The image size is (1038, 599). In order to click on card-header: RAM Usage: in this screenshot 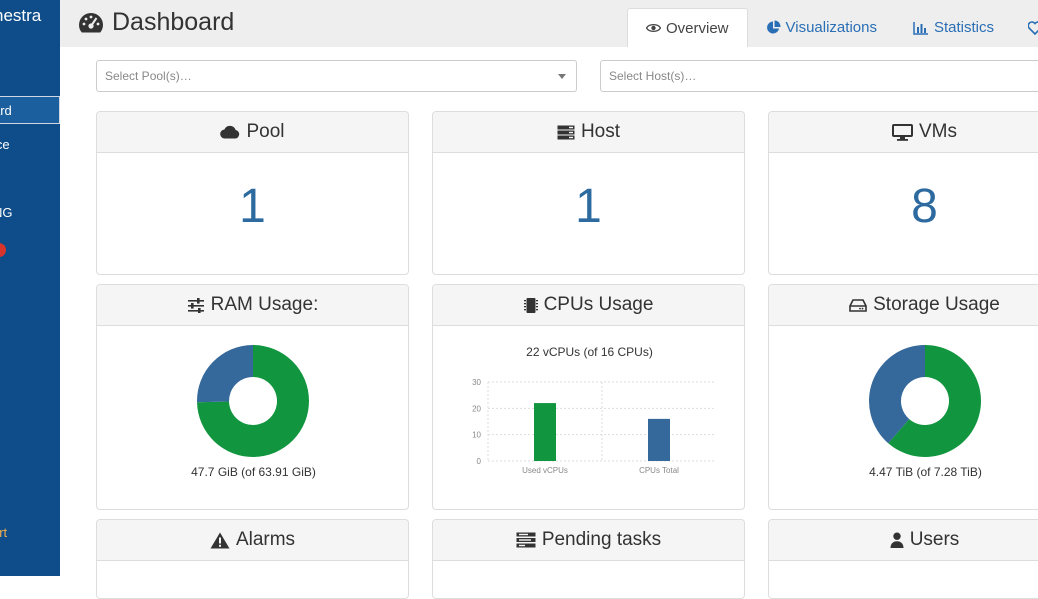, I will do `click(252, 305)`.